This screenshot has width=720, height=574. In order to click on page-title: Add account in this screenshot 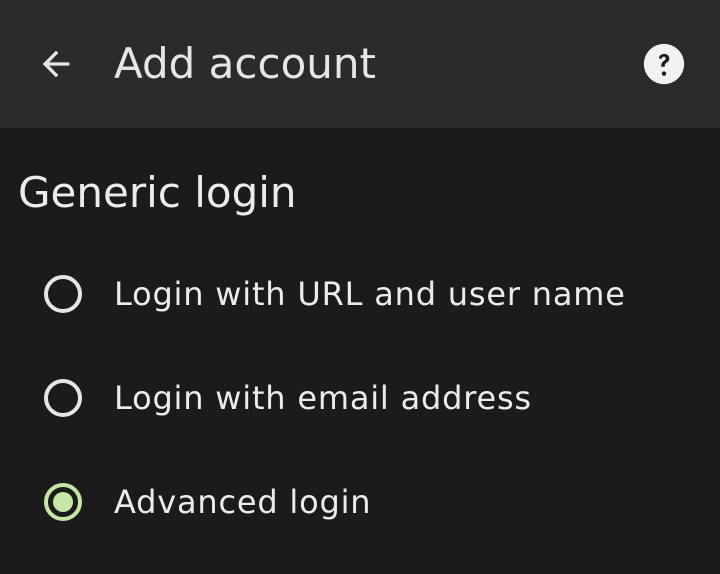, I will do `click(245, 63)`.